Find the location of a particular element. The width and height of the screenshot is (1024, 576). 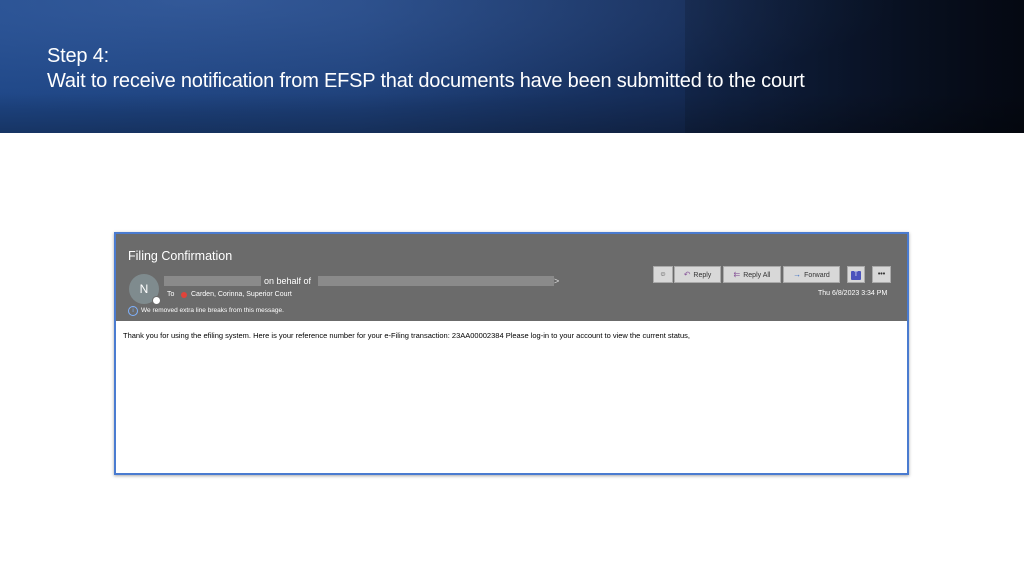

emoji-button: ☺ is located at coordinates (663, 274).